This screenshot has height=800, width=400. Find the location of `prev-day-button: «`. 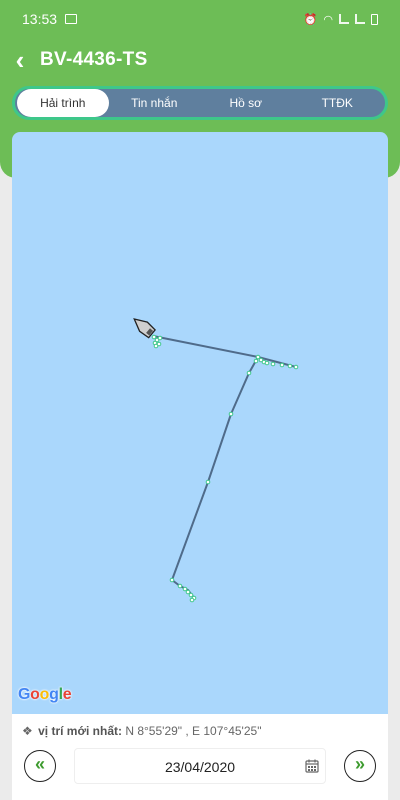

prev-day-button: « is located at coordinates (40, 766).